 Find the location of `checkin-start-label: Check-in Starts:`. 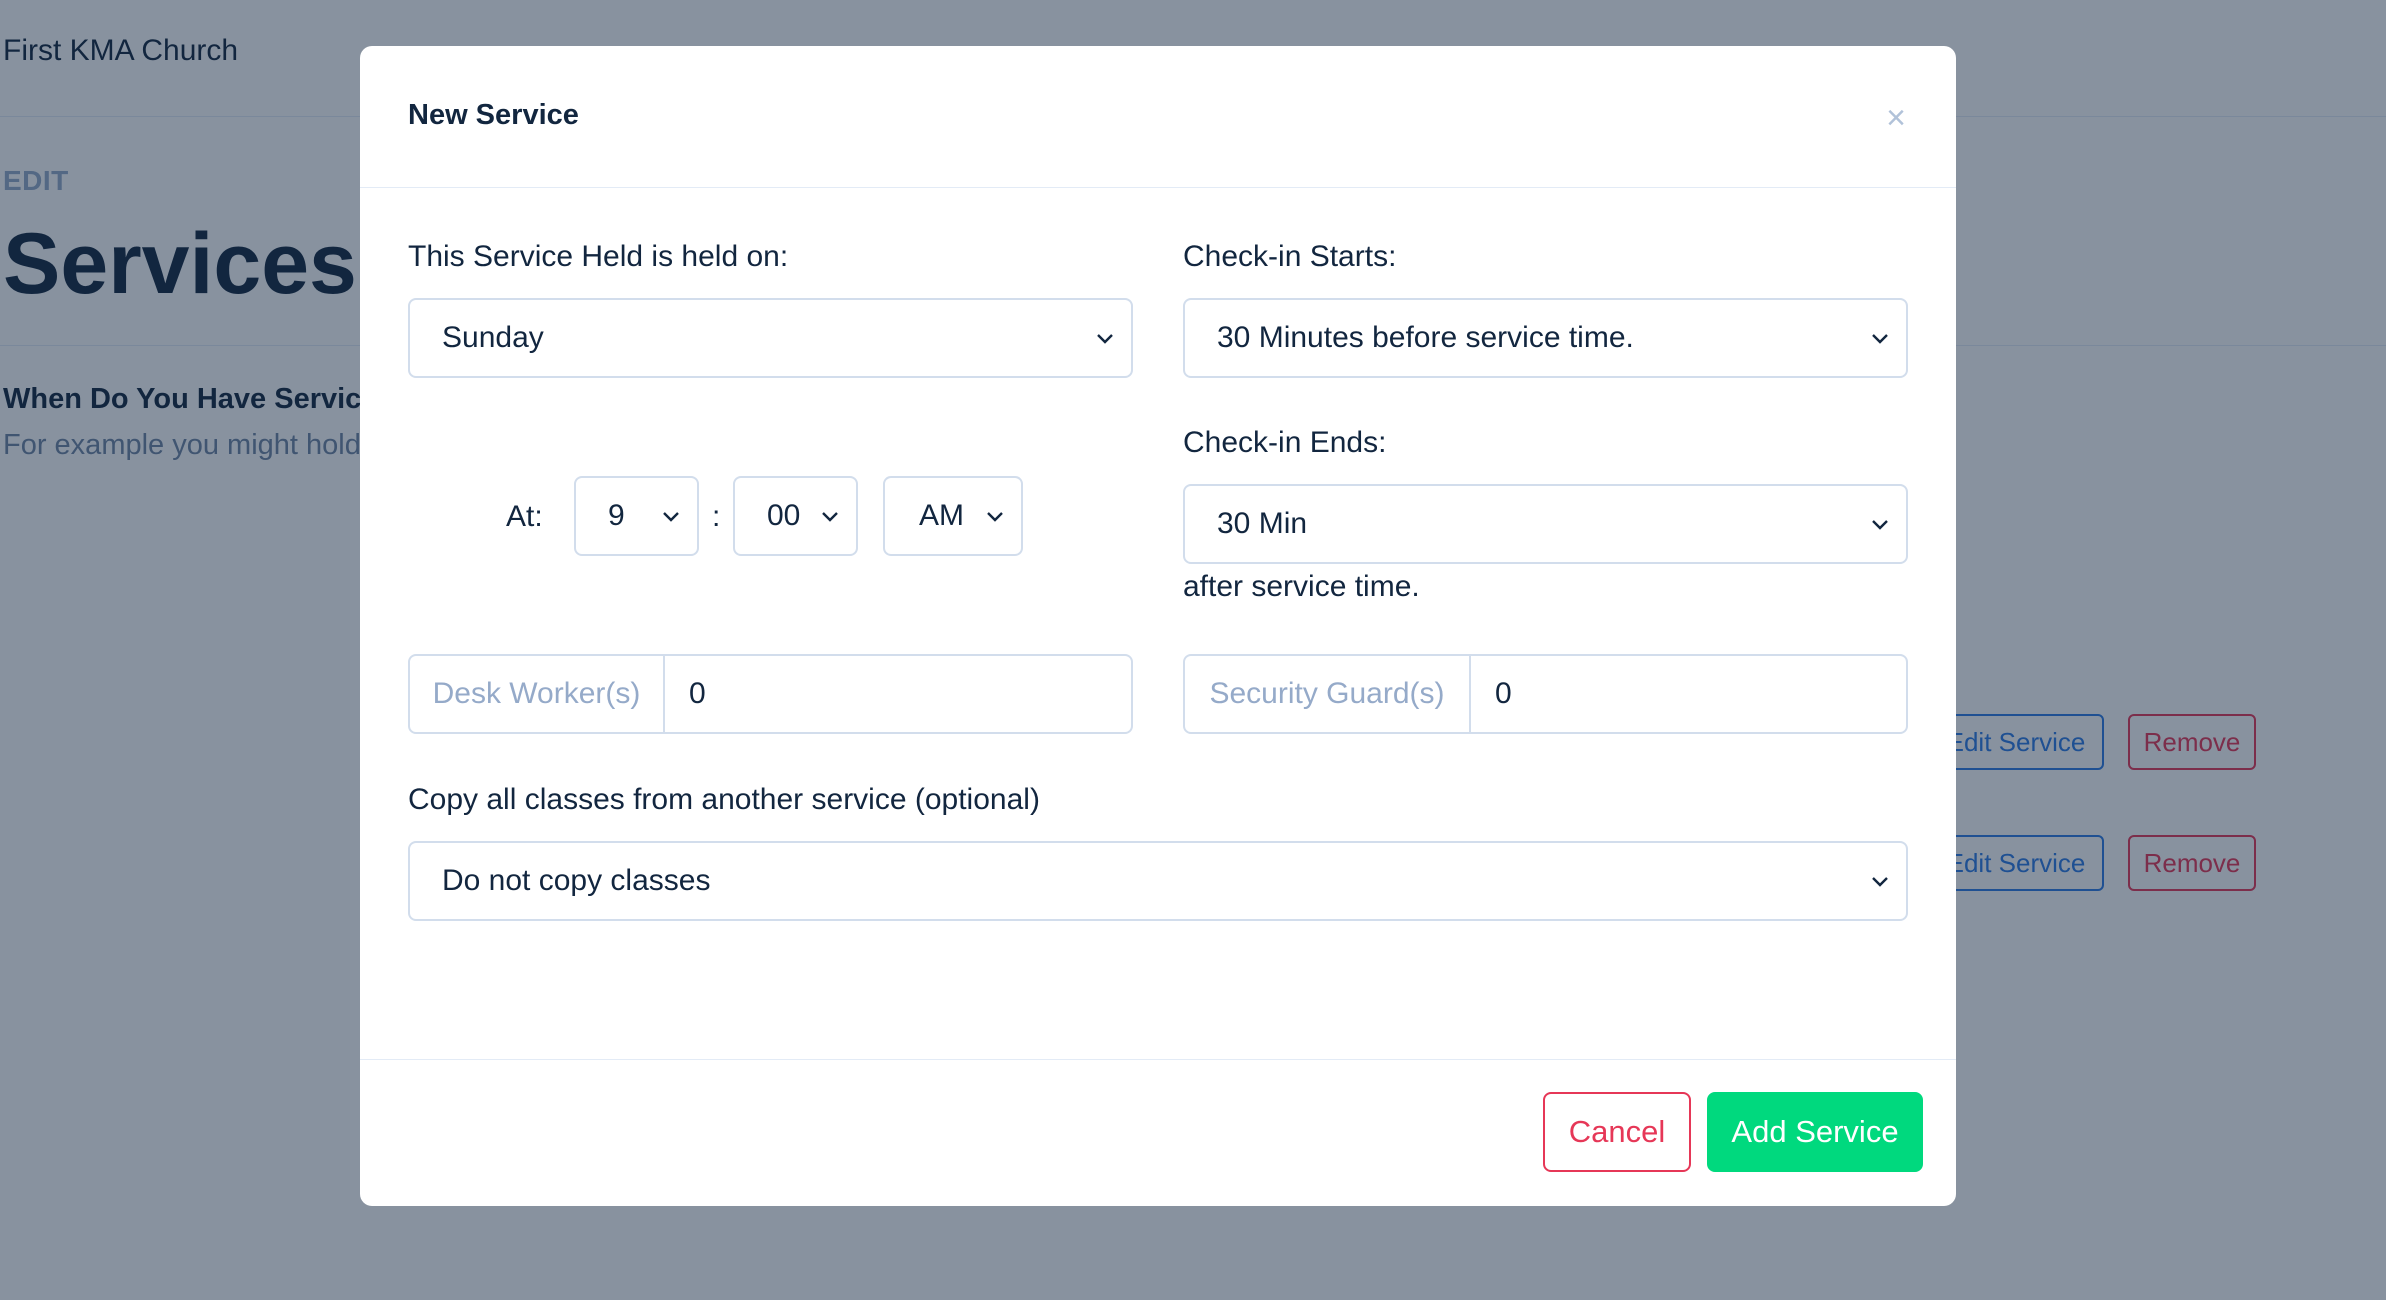

checkin-start-label: Check-in Starts: is located at coordinates (1290, 256).